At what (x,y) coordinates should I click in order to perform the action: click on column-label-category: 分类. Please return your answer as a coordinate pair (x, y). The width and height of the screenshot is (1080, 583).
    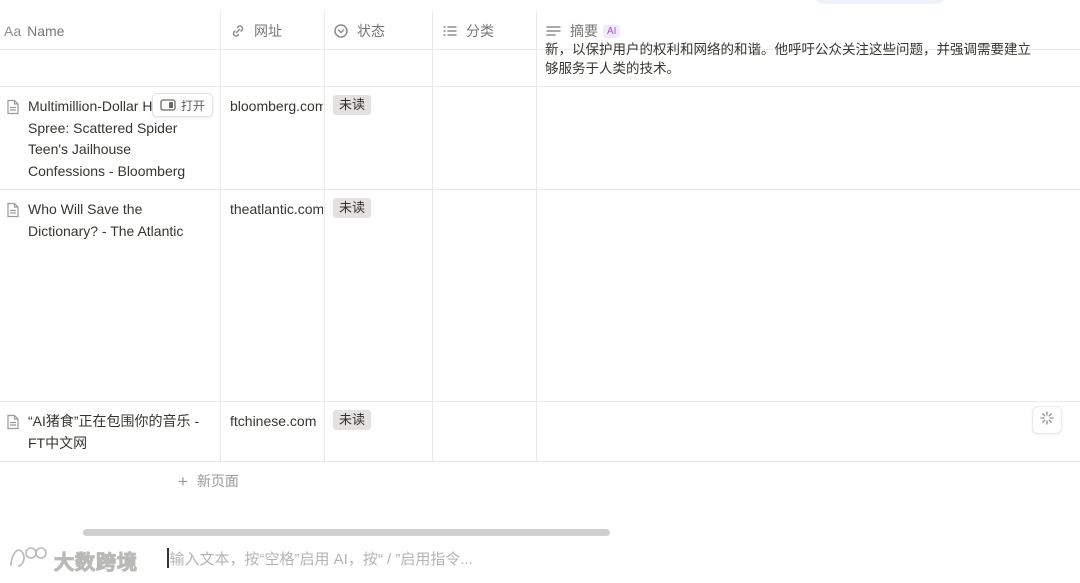
    Looking at the image, I should click on (480, 31).